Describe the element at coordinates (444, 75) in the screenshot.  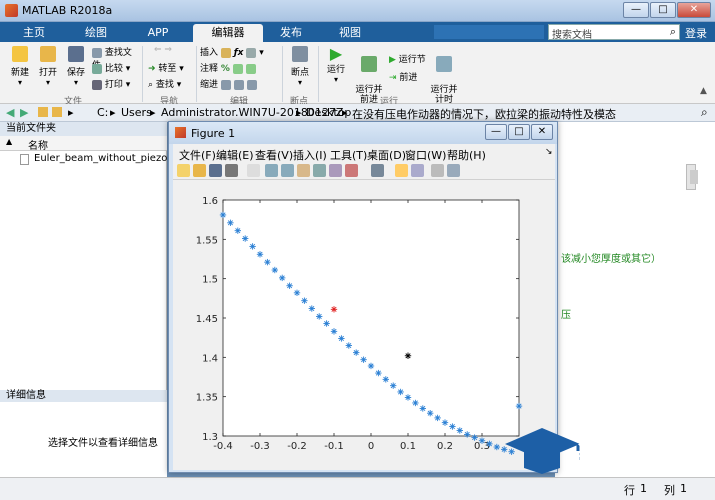
I see `run-and-time-button: 运行并 计时` at that location.